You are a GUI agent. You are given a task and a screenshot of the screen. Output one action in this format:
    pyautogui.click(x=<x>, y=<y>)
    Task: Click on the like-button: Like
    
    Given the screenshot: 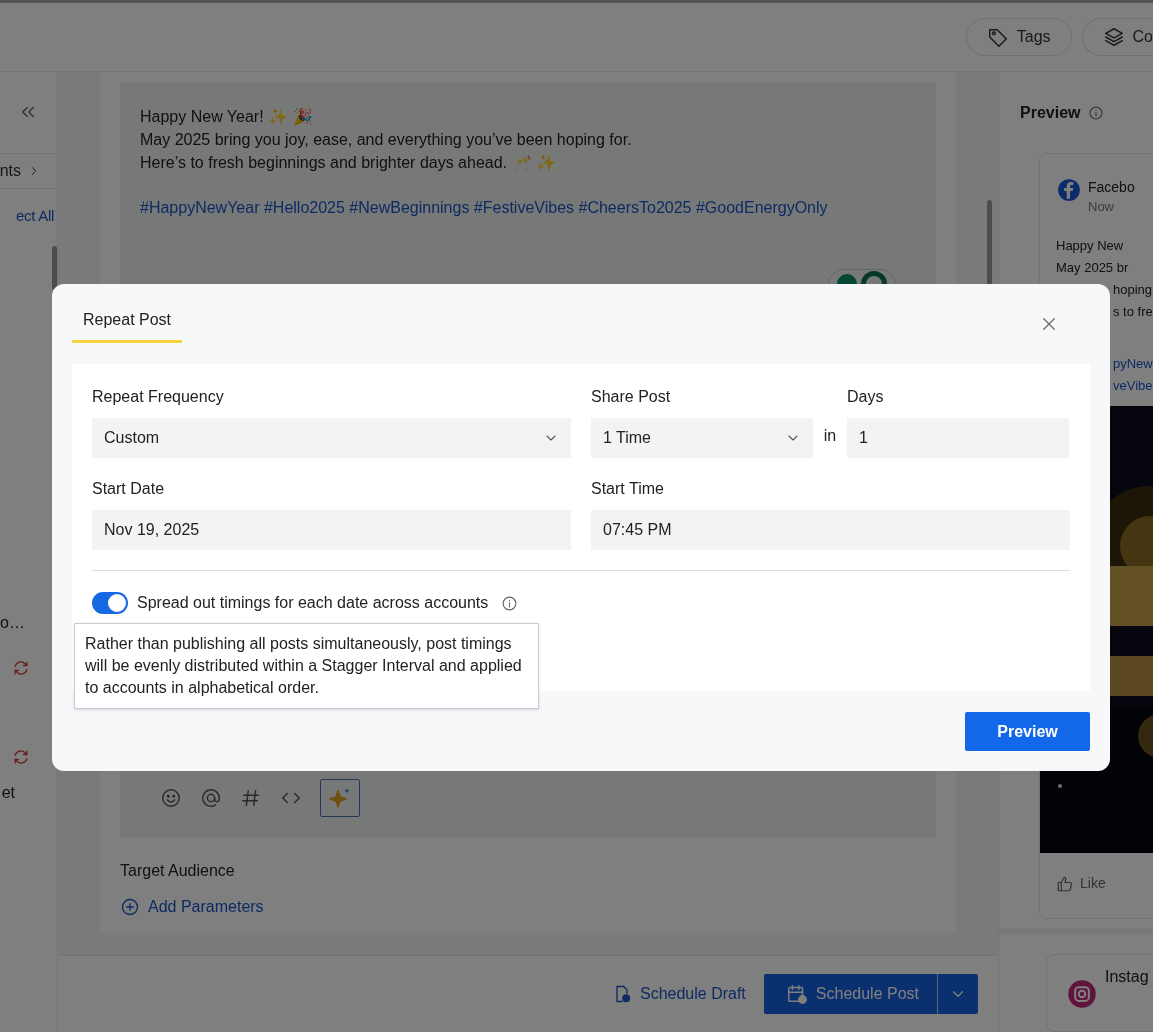 What is the action you would take?
    pyautogui.click(x=1104, y=883)
    